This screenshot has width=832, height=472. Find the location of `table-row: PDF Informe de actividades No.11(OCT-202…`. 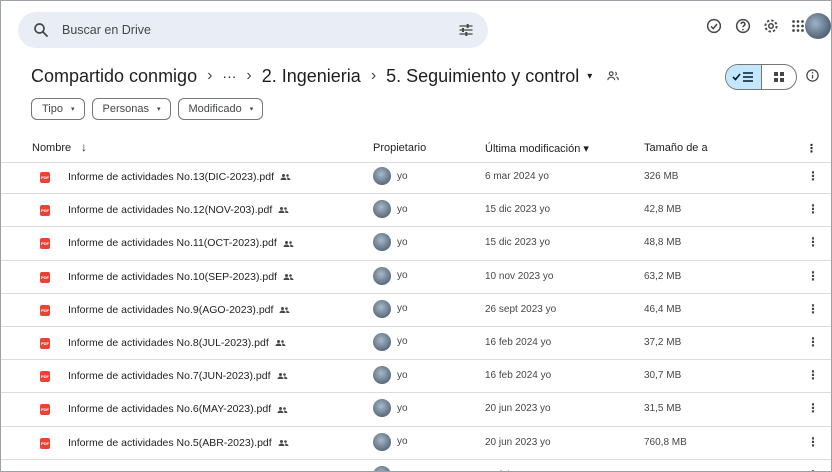

table-row: PDF Informe de actividades No.11(OCT-202… is located at coordinates (416, 244).